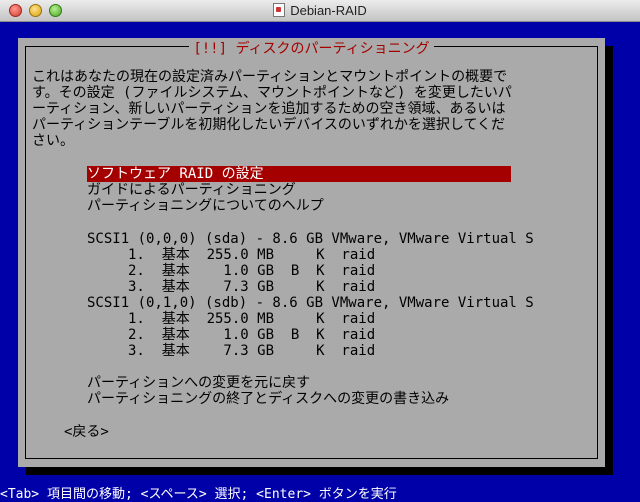  I want to click on description-line: パーティションテーブルを初期化したいデバイスのいずれかを選択してくだ, so click(269, 125).